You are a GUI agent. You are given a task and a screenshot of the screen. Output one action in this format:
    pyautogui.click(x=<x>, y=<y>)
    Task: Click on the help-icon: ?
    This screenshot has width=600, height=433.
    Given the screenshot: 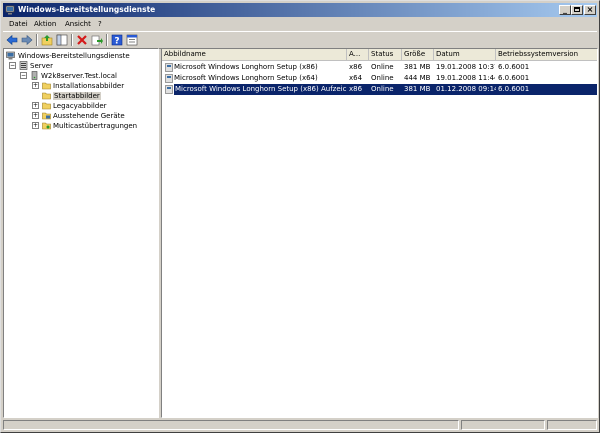 What is the action you would take?
    pyautogui.click(x=117, y=40)
    